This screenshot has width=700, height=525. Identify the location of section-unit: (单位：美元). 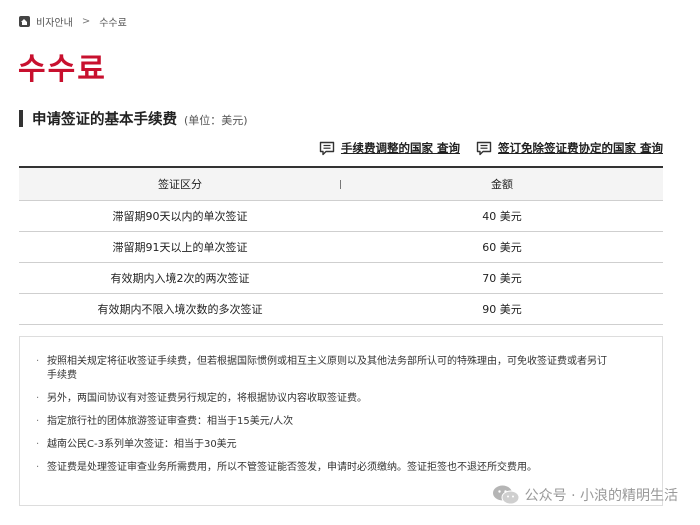
(216, 120).